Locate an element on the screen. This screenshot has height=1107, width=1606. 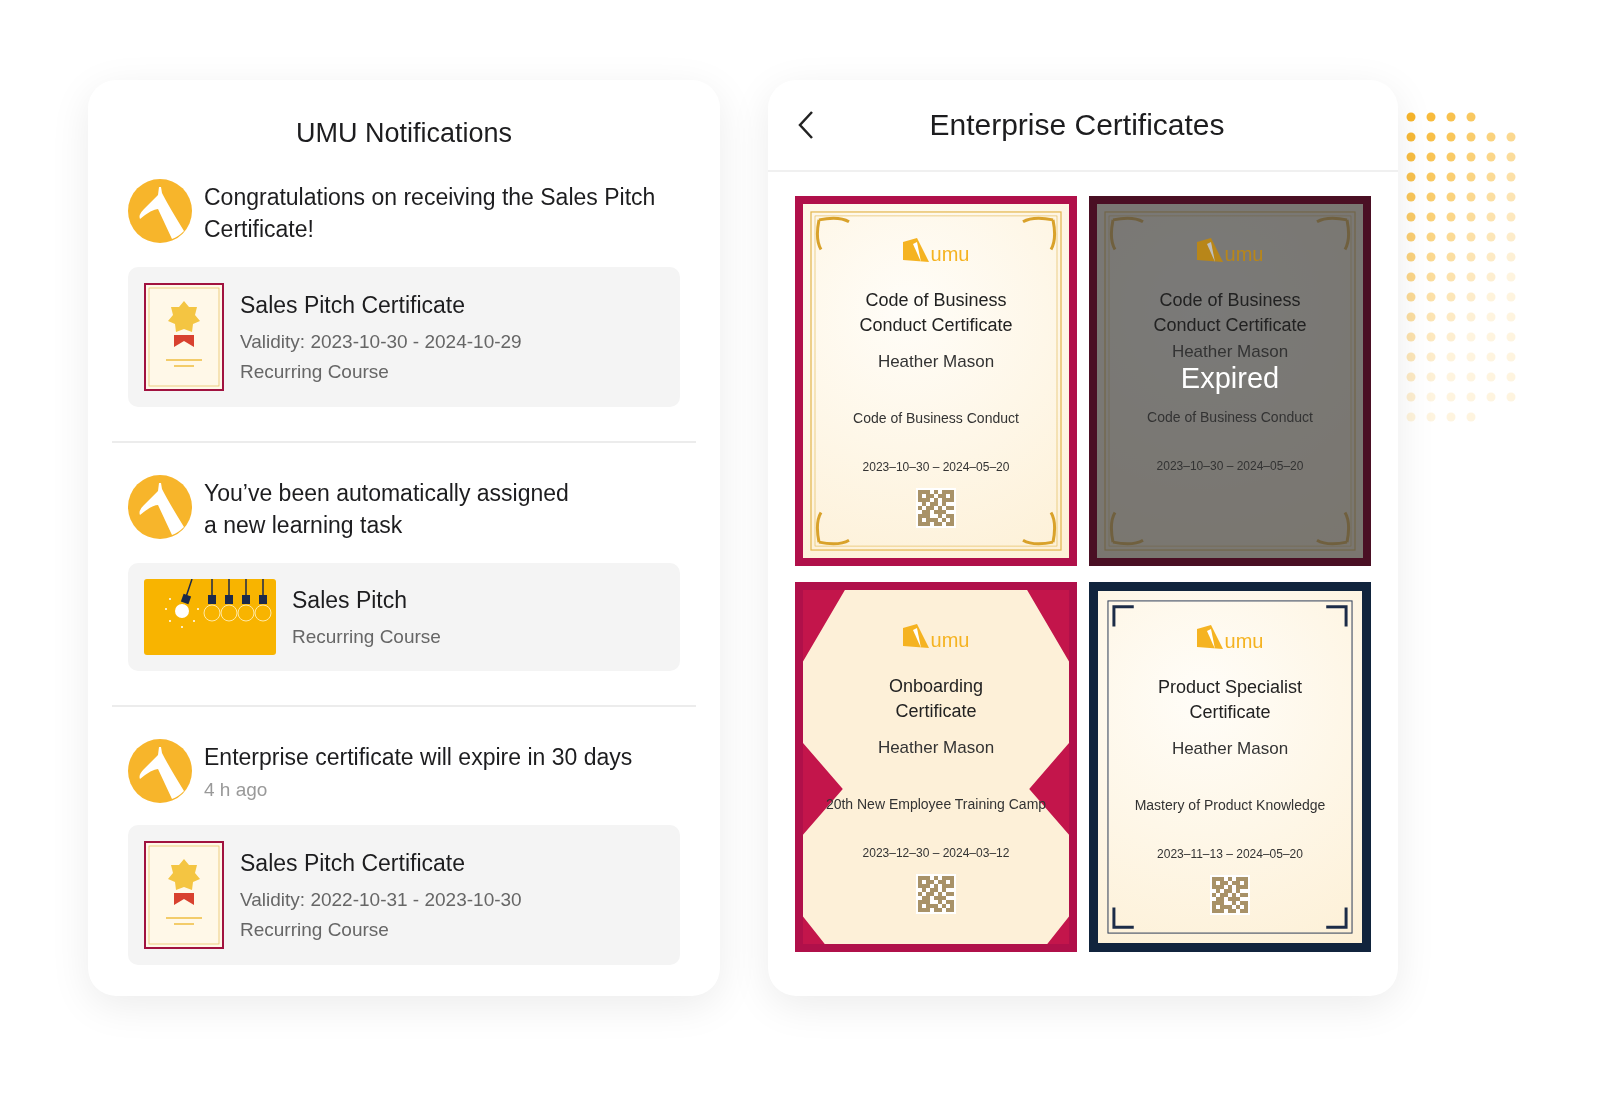
certificate-card: umu Code of Business Conduct Certificate Heather Mason Expired Code of Business Conduct 2023–10–30 – 2024–05–20 is located at coordinates (1230, 381).